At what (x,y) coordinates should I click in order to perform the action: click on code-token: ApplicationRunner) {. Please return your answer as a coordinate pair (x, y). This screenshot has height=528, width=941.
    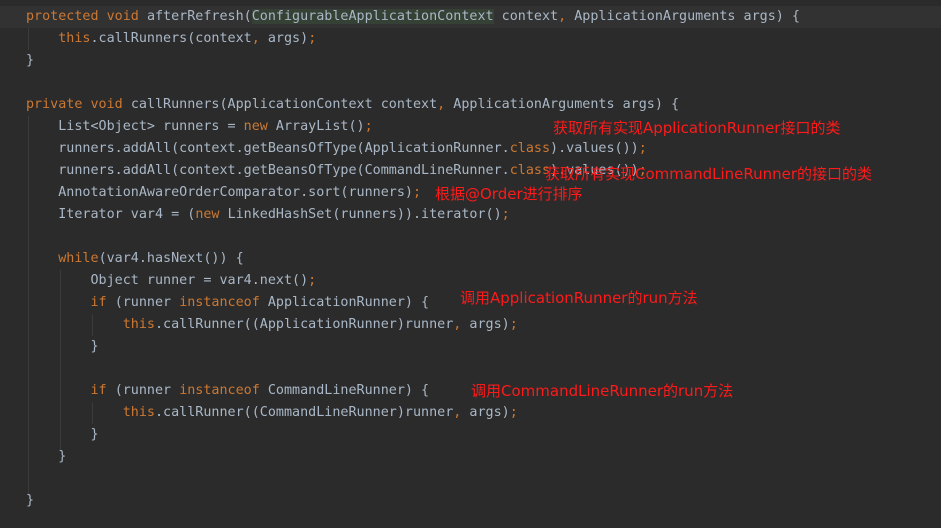
    Looking at the image, I should click on (348, 302).